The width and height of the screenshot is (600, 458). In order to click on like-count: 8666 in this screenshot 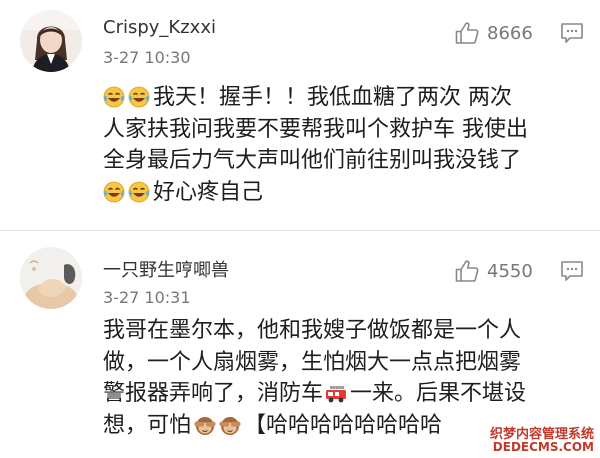, I will do `click(510, 33)`.